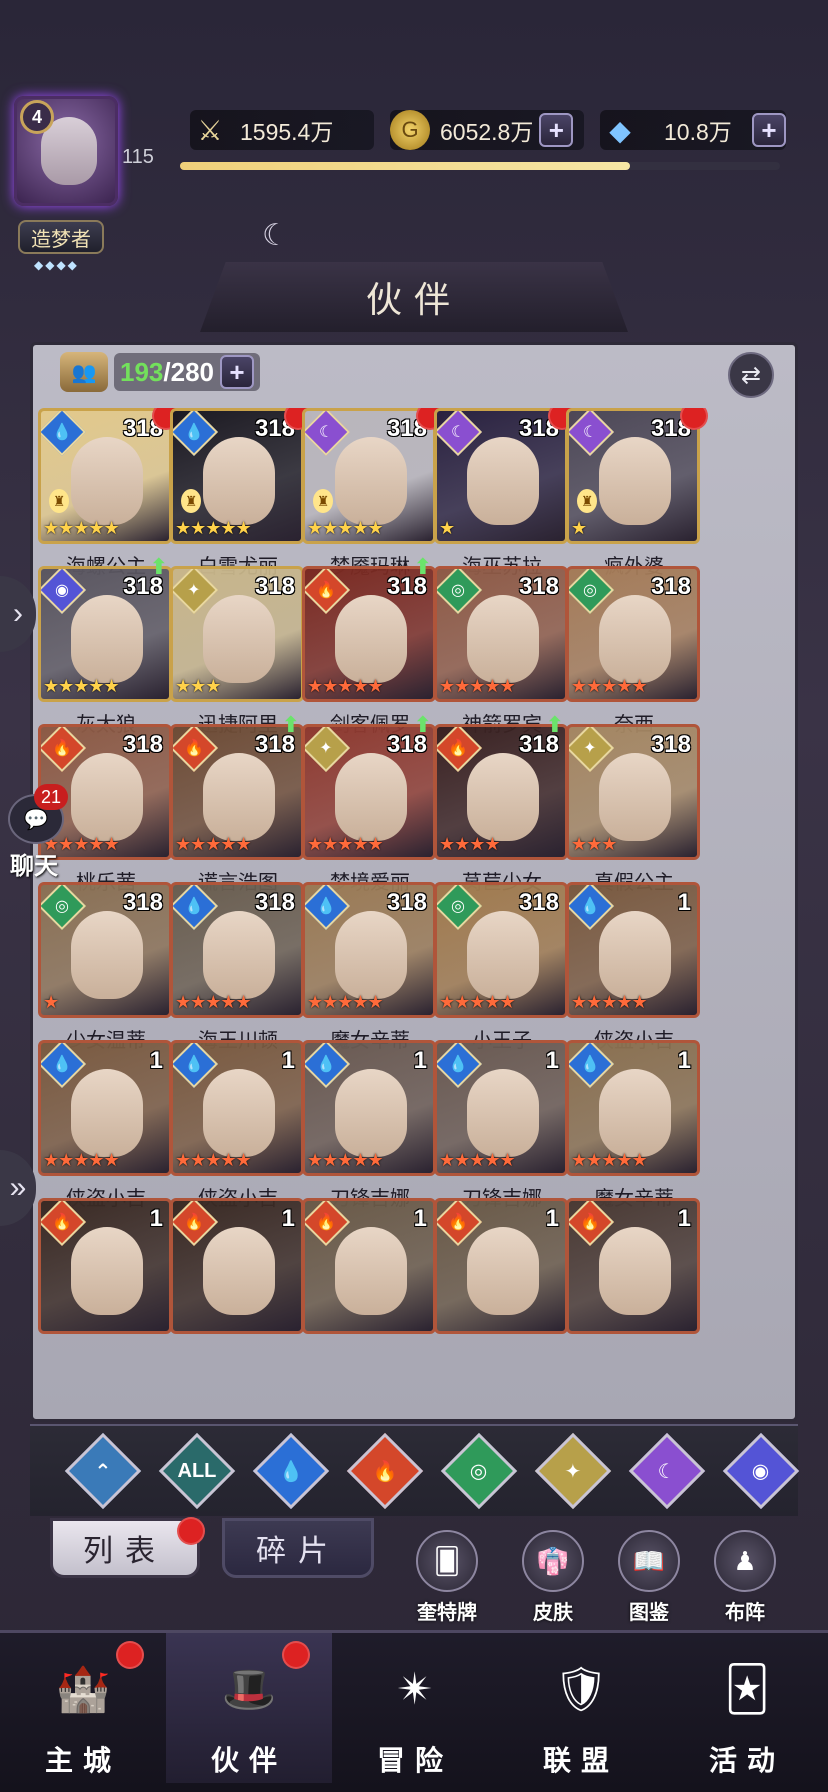  I want to click on filter-cosmic-icon-label: ◉, so click(761, 1471).